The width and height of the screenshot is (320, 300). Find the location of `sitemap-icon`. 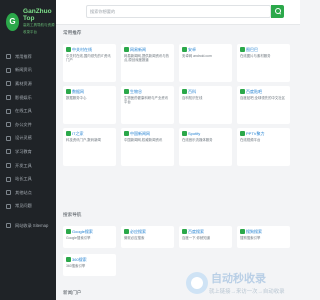

sitemap-icon is located at coordinates (8, 226).